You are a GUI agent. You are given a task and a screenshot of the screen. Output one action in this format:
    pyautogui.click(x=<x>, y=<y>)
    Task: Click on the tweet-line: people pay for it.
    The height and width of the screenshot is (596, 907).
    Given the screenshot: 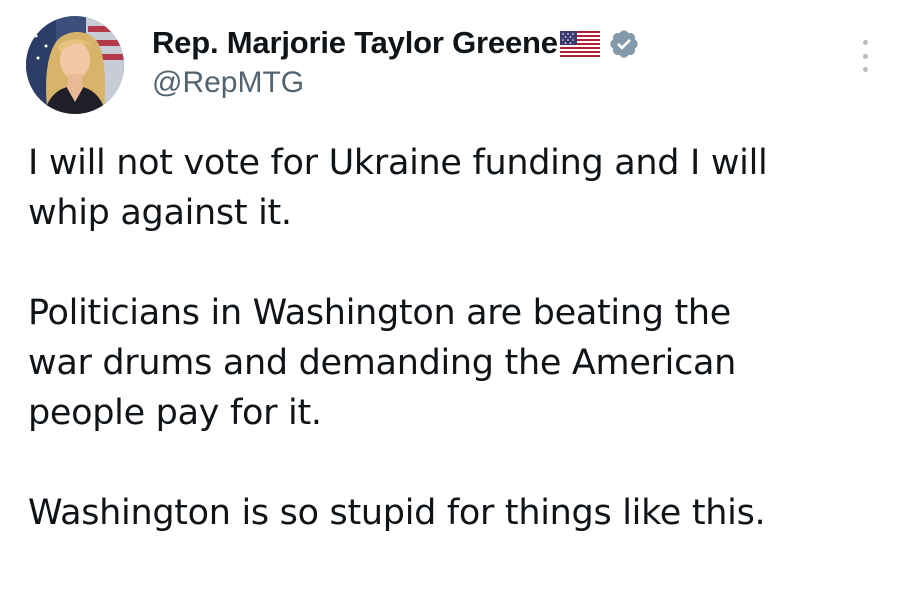 What is the action you would take?
    pyautogui.click(x=175, y=413)
    